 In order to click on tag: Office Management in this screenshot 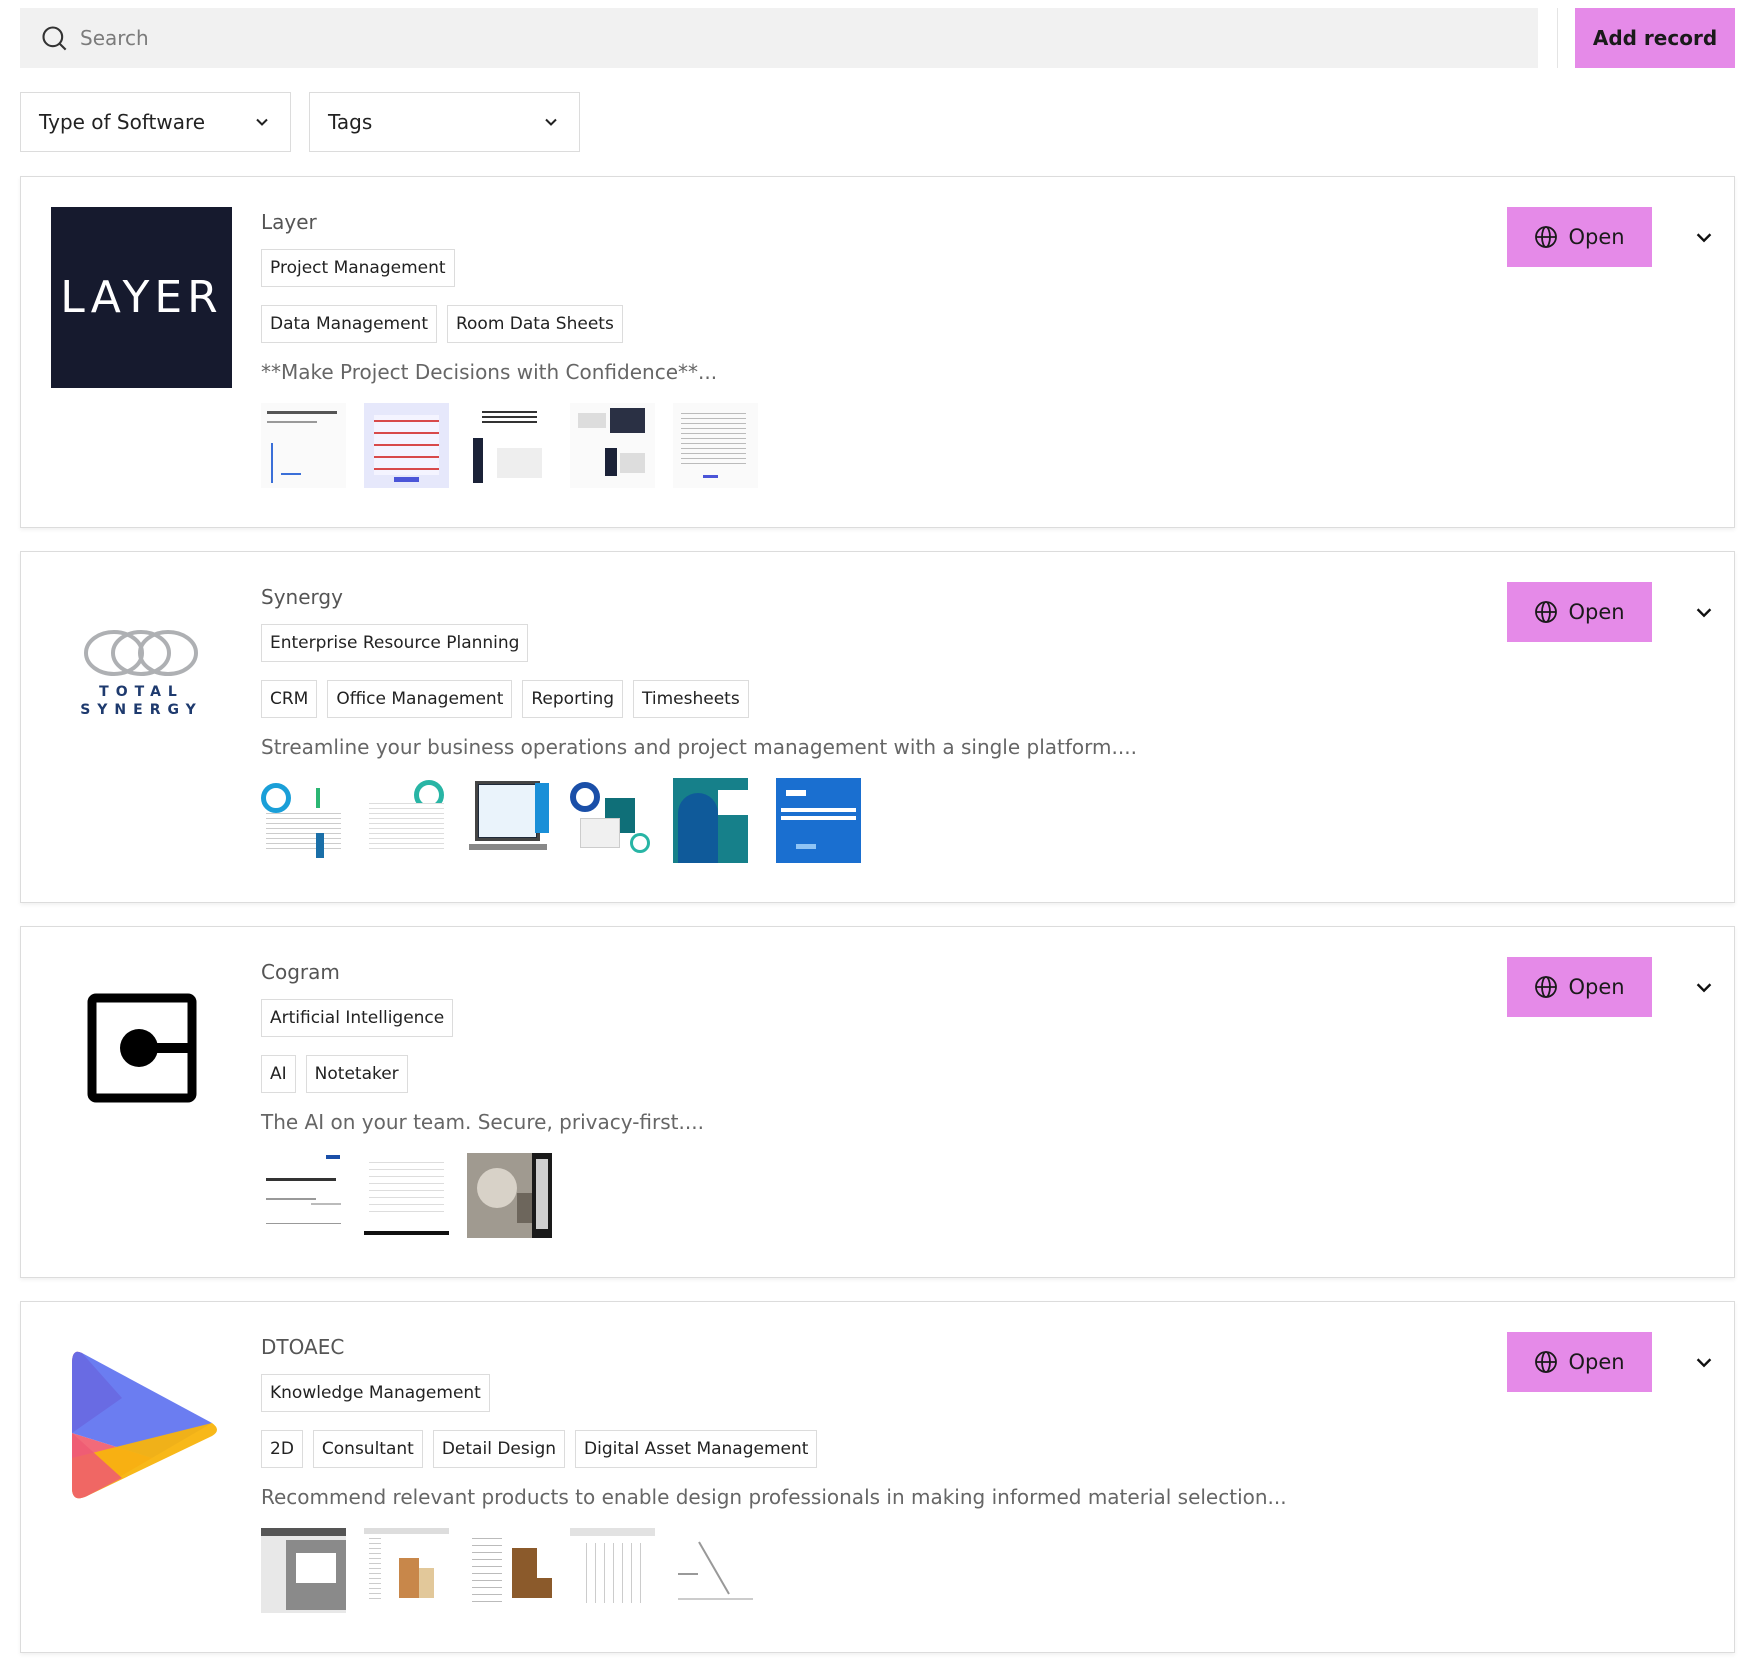, I will do `click(420, 699)`.